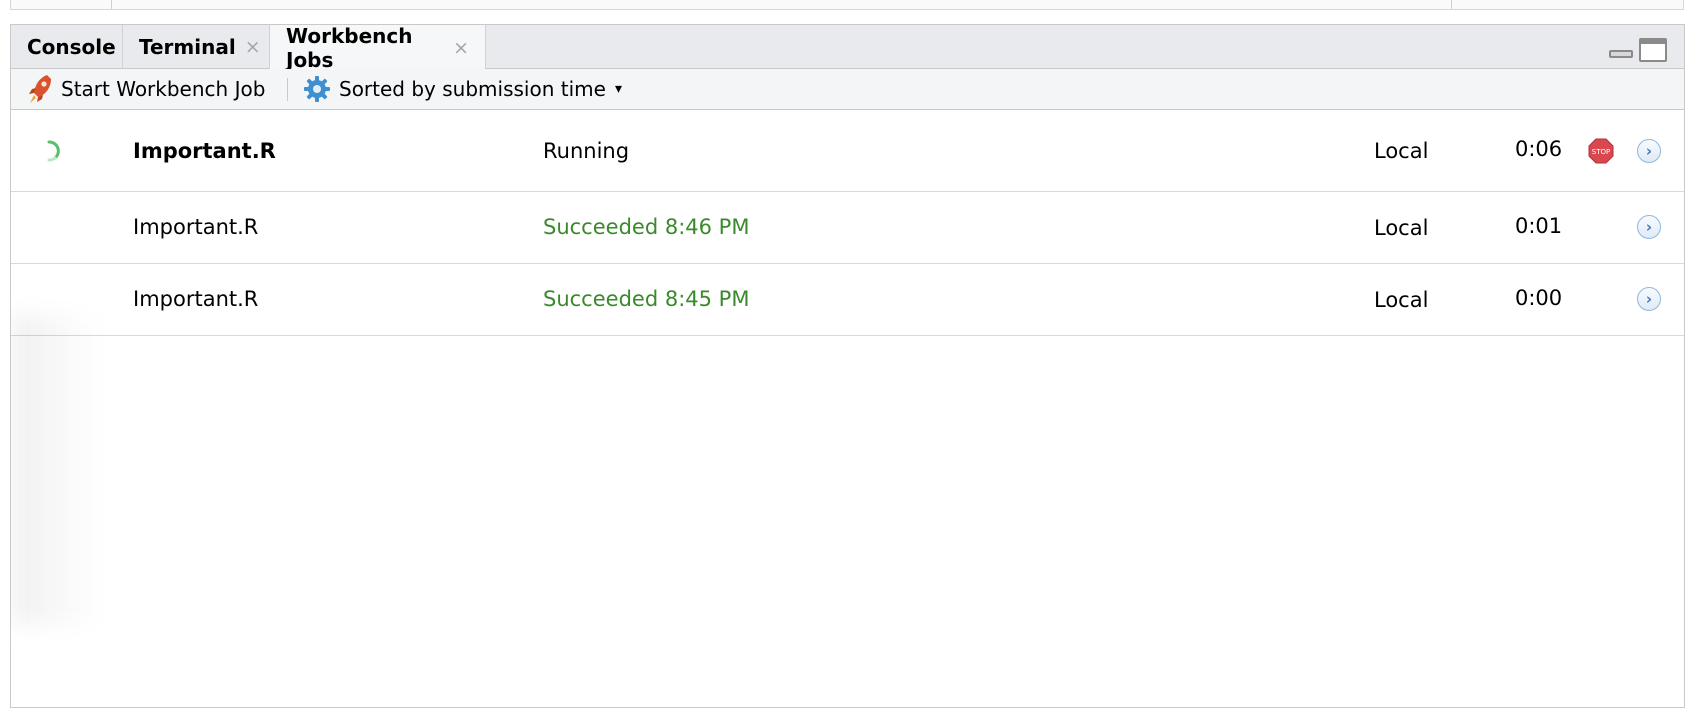 Image resolution: width=1694 pixels, height=710 pixels. I want to click on stop-job-button: STOP, so click(1601, 151).